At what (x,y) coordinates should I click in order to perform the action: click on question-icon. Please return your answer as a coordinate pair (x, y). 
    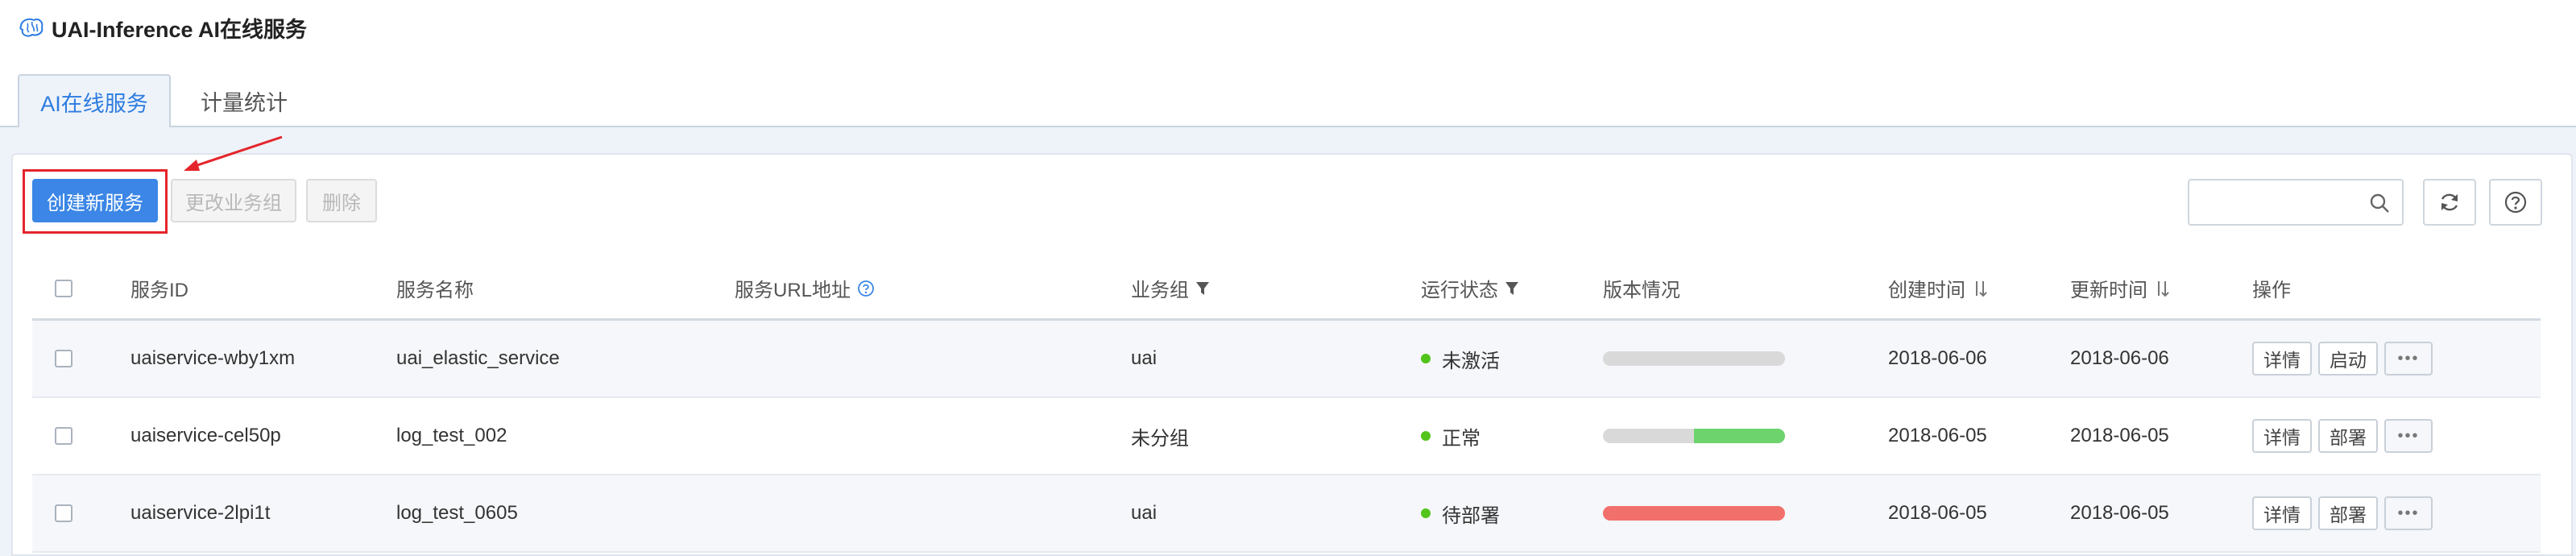
    Looking at the image, I should click on (2515, 203).